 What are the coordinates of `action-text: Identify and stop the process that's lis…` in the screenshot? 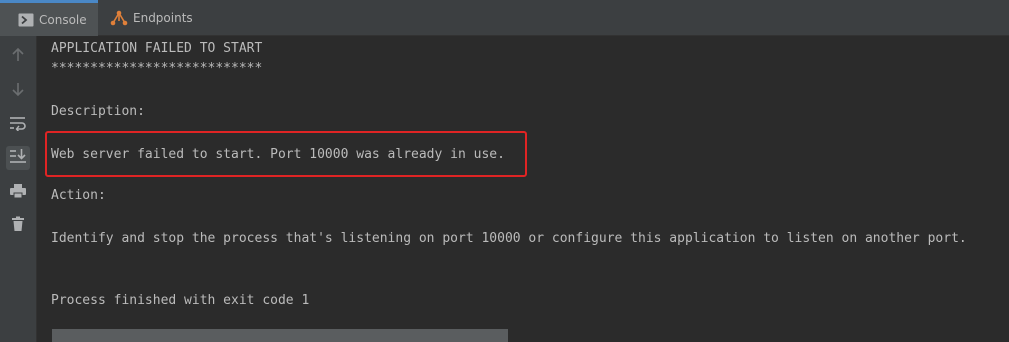 It's located at (509, 238).